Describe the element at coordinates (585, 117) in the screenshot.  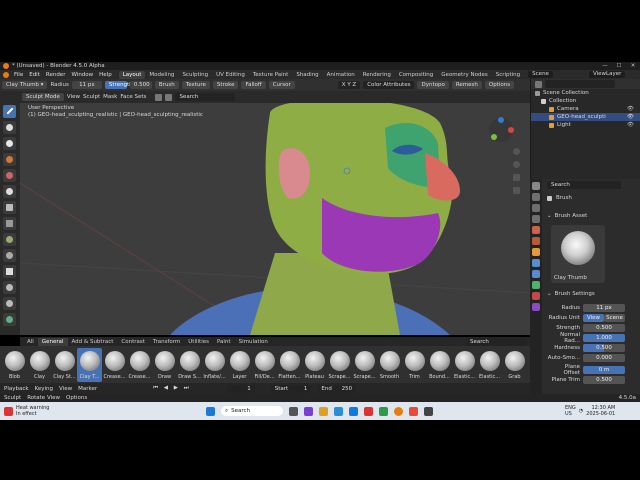
I see `outliner-item-geo-head: GEO-head_sculpti 👁` at that location.